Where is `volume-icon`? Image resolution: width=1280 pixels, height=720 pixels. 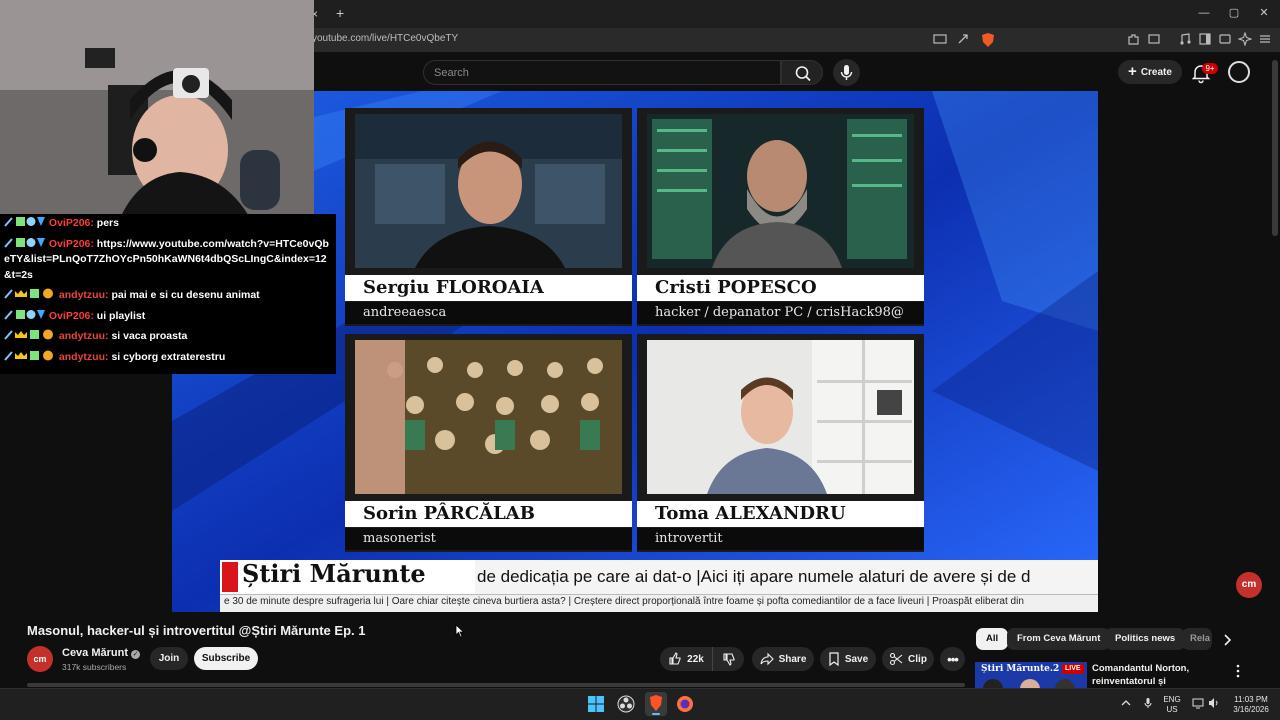
volume-icon is located at coordinates (1213, 703).